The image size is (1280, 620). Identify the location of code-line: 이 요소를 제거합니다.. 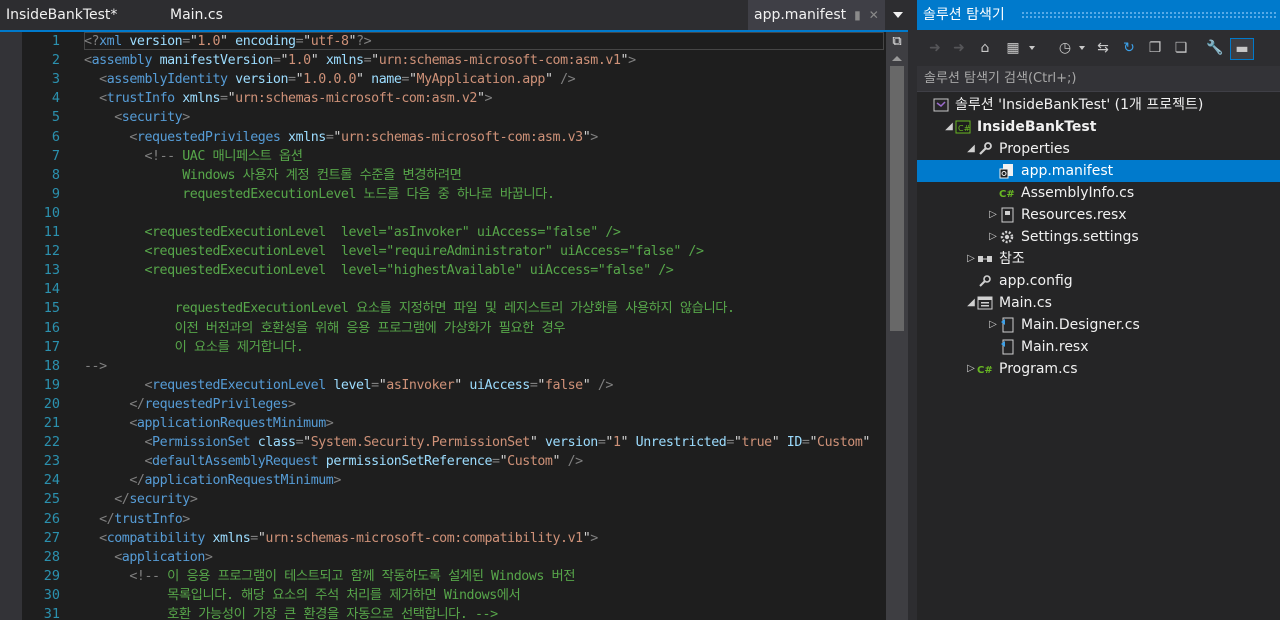
(194, 347).